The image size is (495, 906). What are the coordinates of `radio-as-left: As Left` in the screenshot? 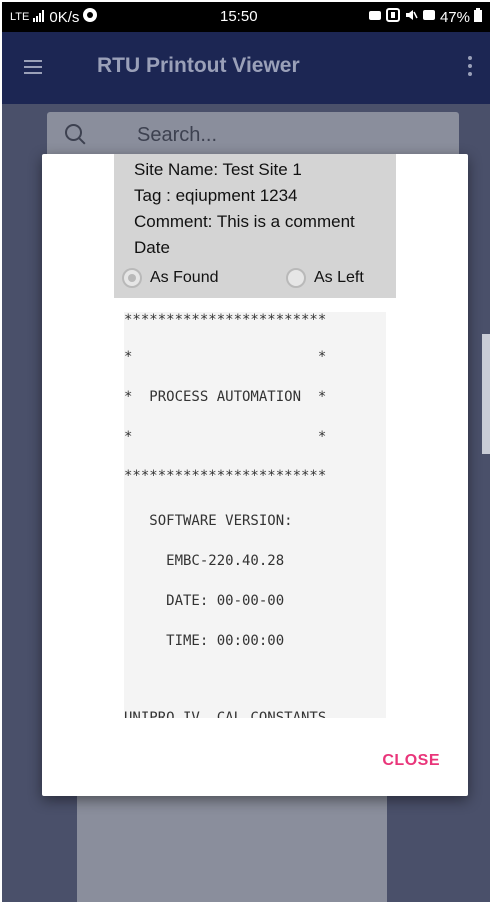 It's located at (325, 278).